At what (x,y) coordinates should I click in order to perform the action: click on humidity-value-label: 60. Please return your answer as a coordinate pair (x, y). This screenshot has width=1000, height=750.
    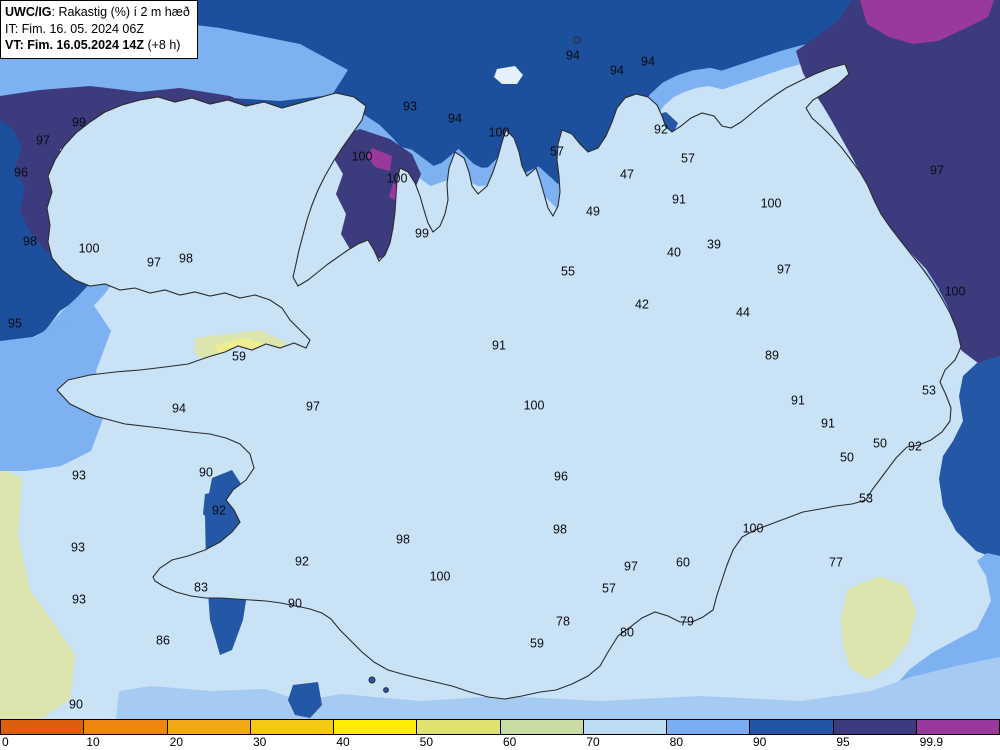
    Looking at the image, I should click on (683, 562).